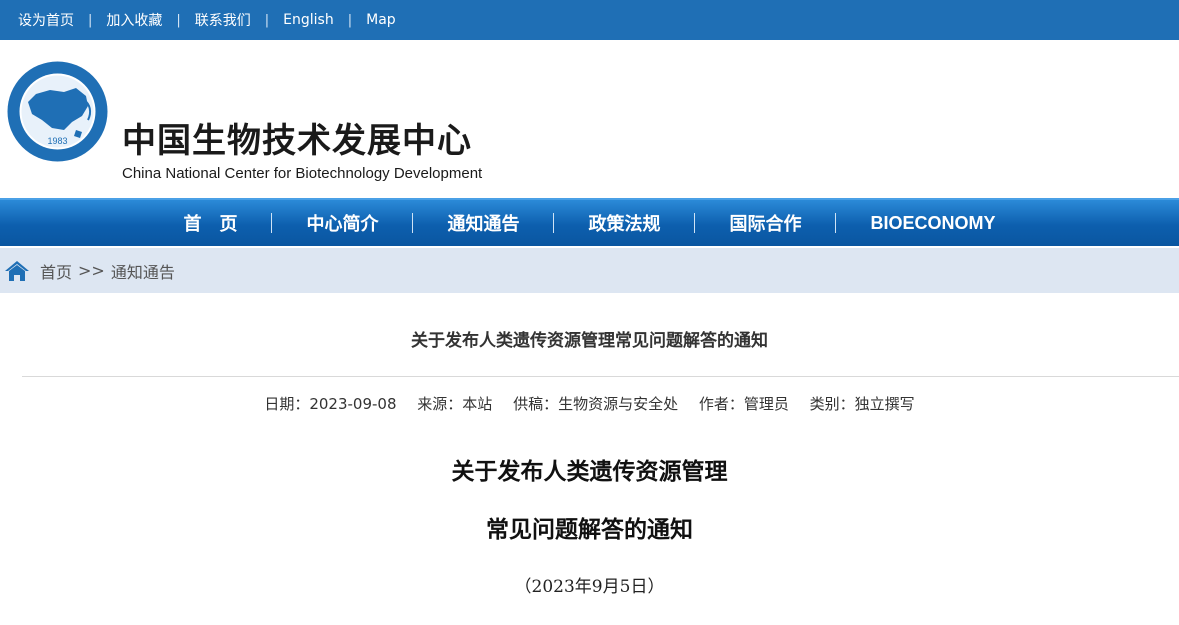 The image size is (1179, 625). What do you see at coordinates (210, 223) in the screenshot?
I see `nav-item-home: 首 页` at bounding box center [210, 223].